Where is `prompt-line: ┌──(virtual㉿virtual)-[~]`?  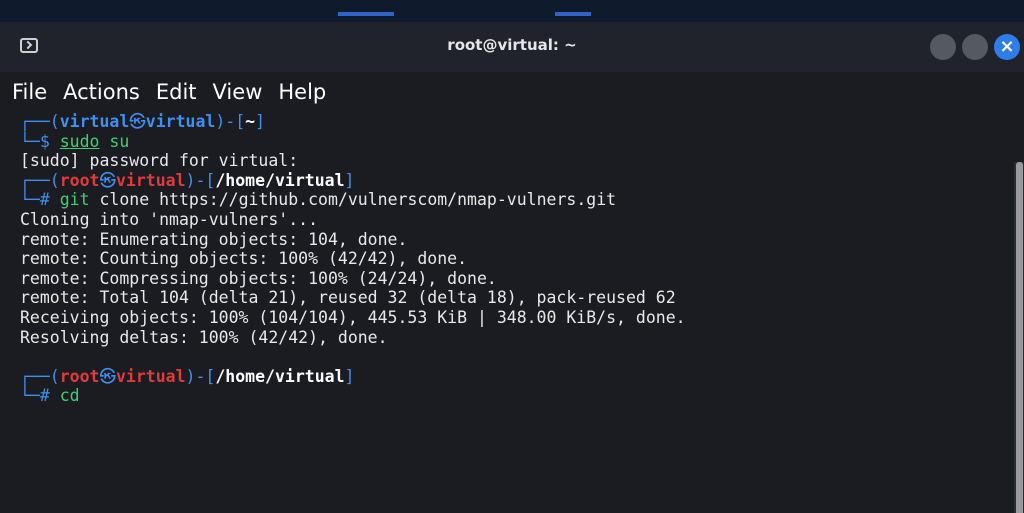 prompt-line: ┌──(virtual㉿virtual)-[~] is located at coordinates (143, 121).